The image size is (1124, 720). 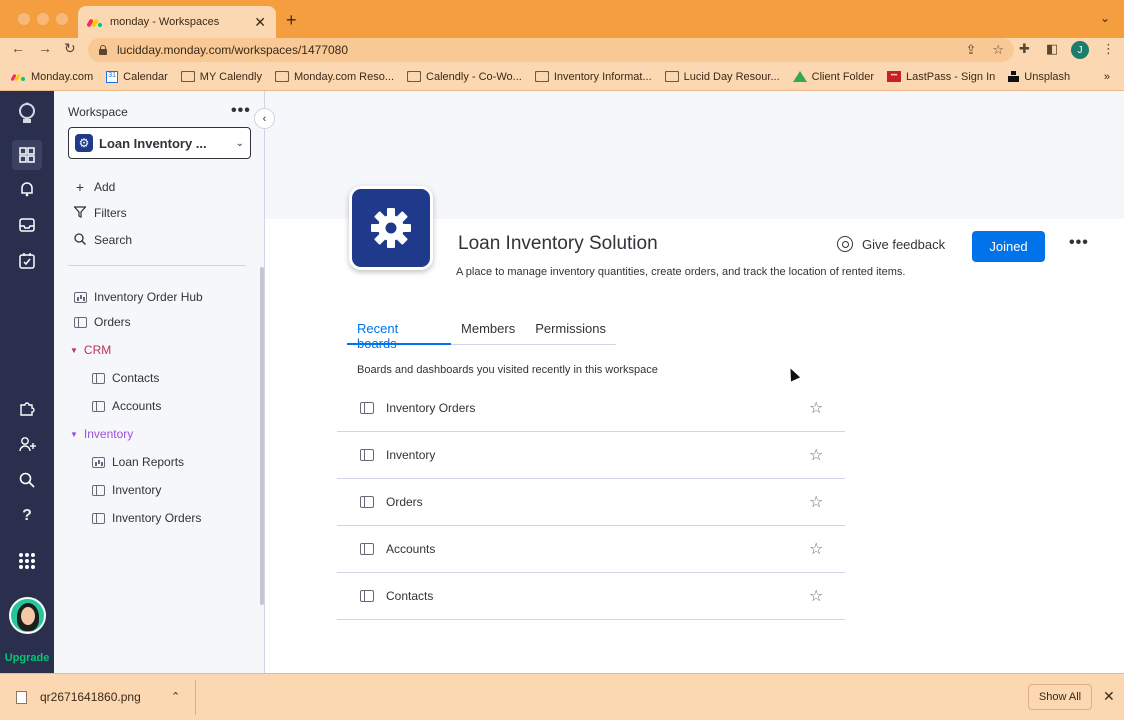 What do you see at coordinates (894, 76) in the screenshot?
I see `lastpass-icon: •••` at bounding box center [894, 76].